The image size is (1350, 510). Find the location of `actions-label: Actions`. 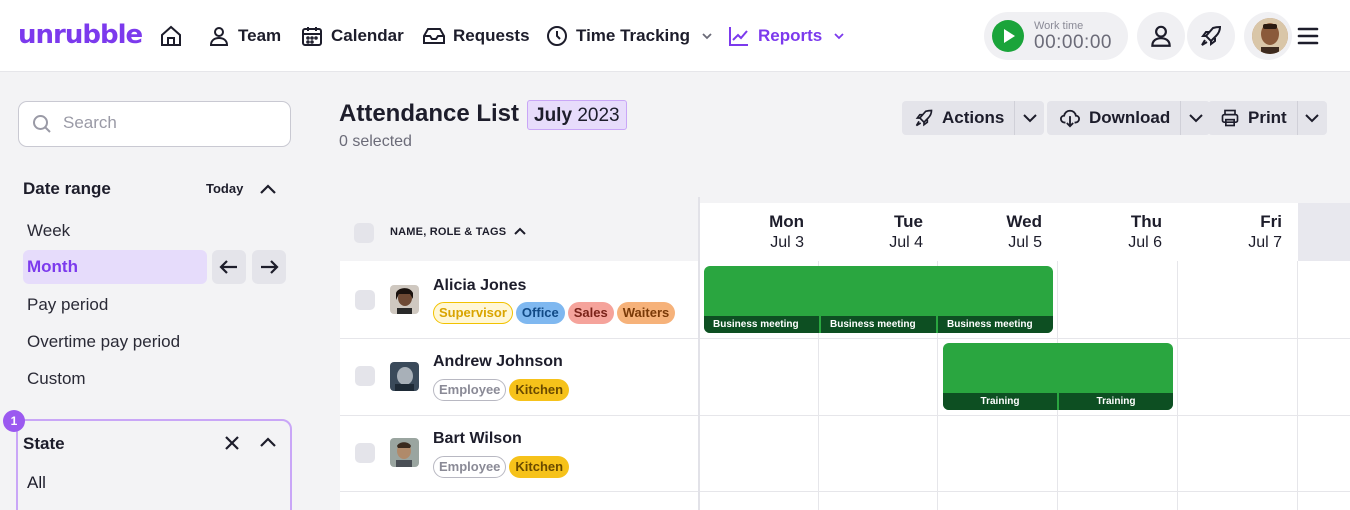

actions-label: Actions is located at coordinates (973, 117).